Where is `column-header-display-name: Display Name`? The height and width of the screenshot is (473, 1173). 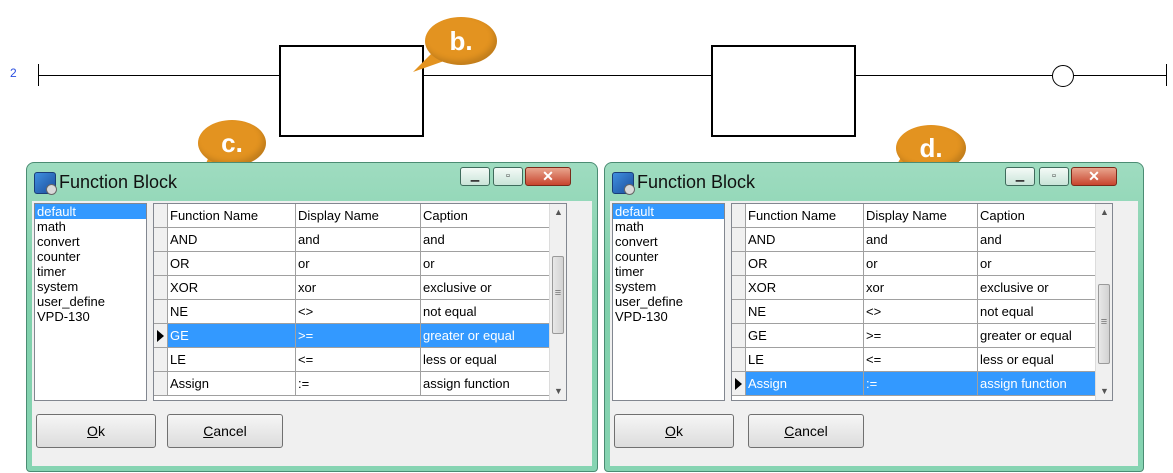
column-header-display-name: Display Name is located at coordinates (921, 215).